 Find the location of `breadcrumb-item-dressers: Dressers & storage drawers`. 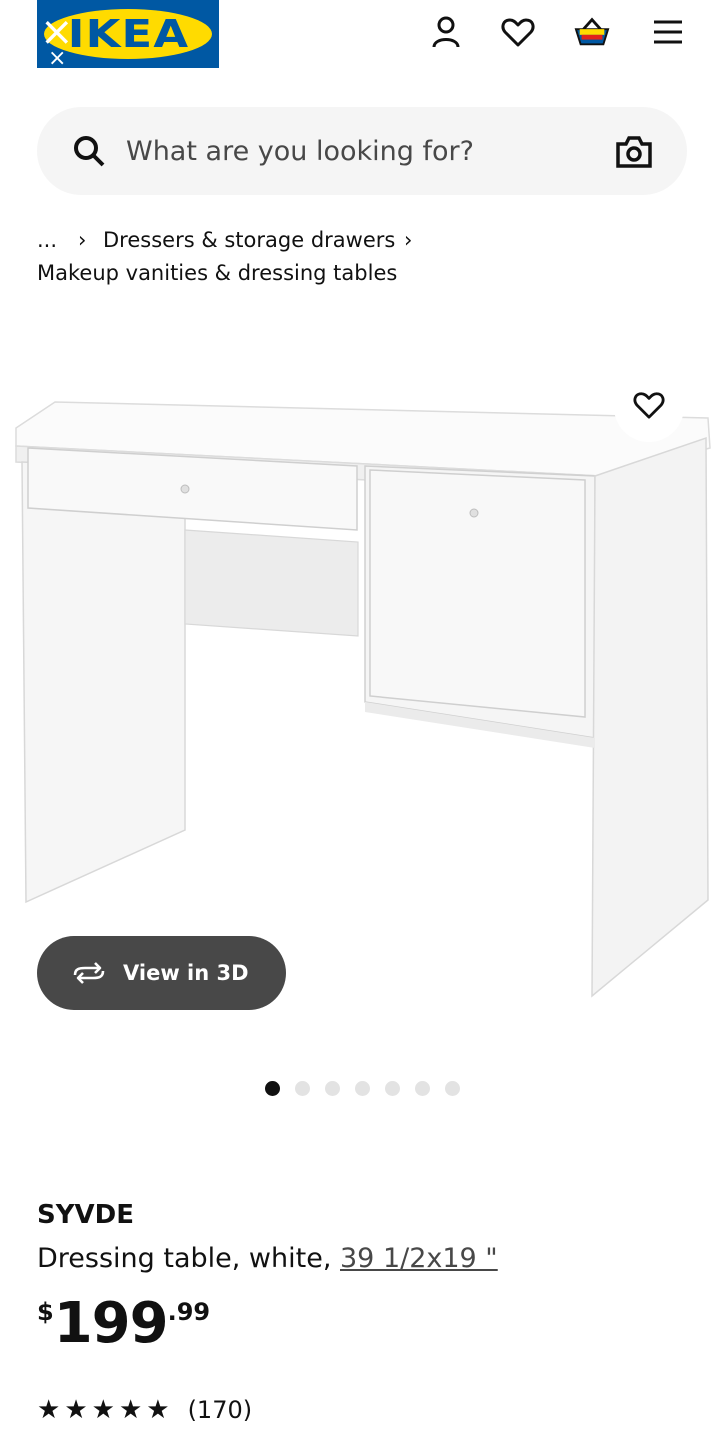

breadcrumb-item-dressers: Dressers & storage drawers is located at coordinates (249, 240).